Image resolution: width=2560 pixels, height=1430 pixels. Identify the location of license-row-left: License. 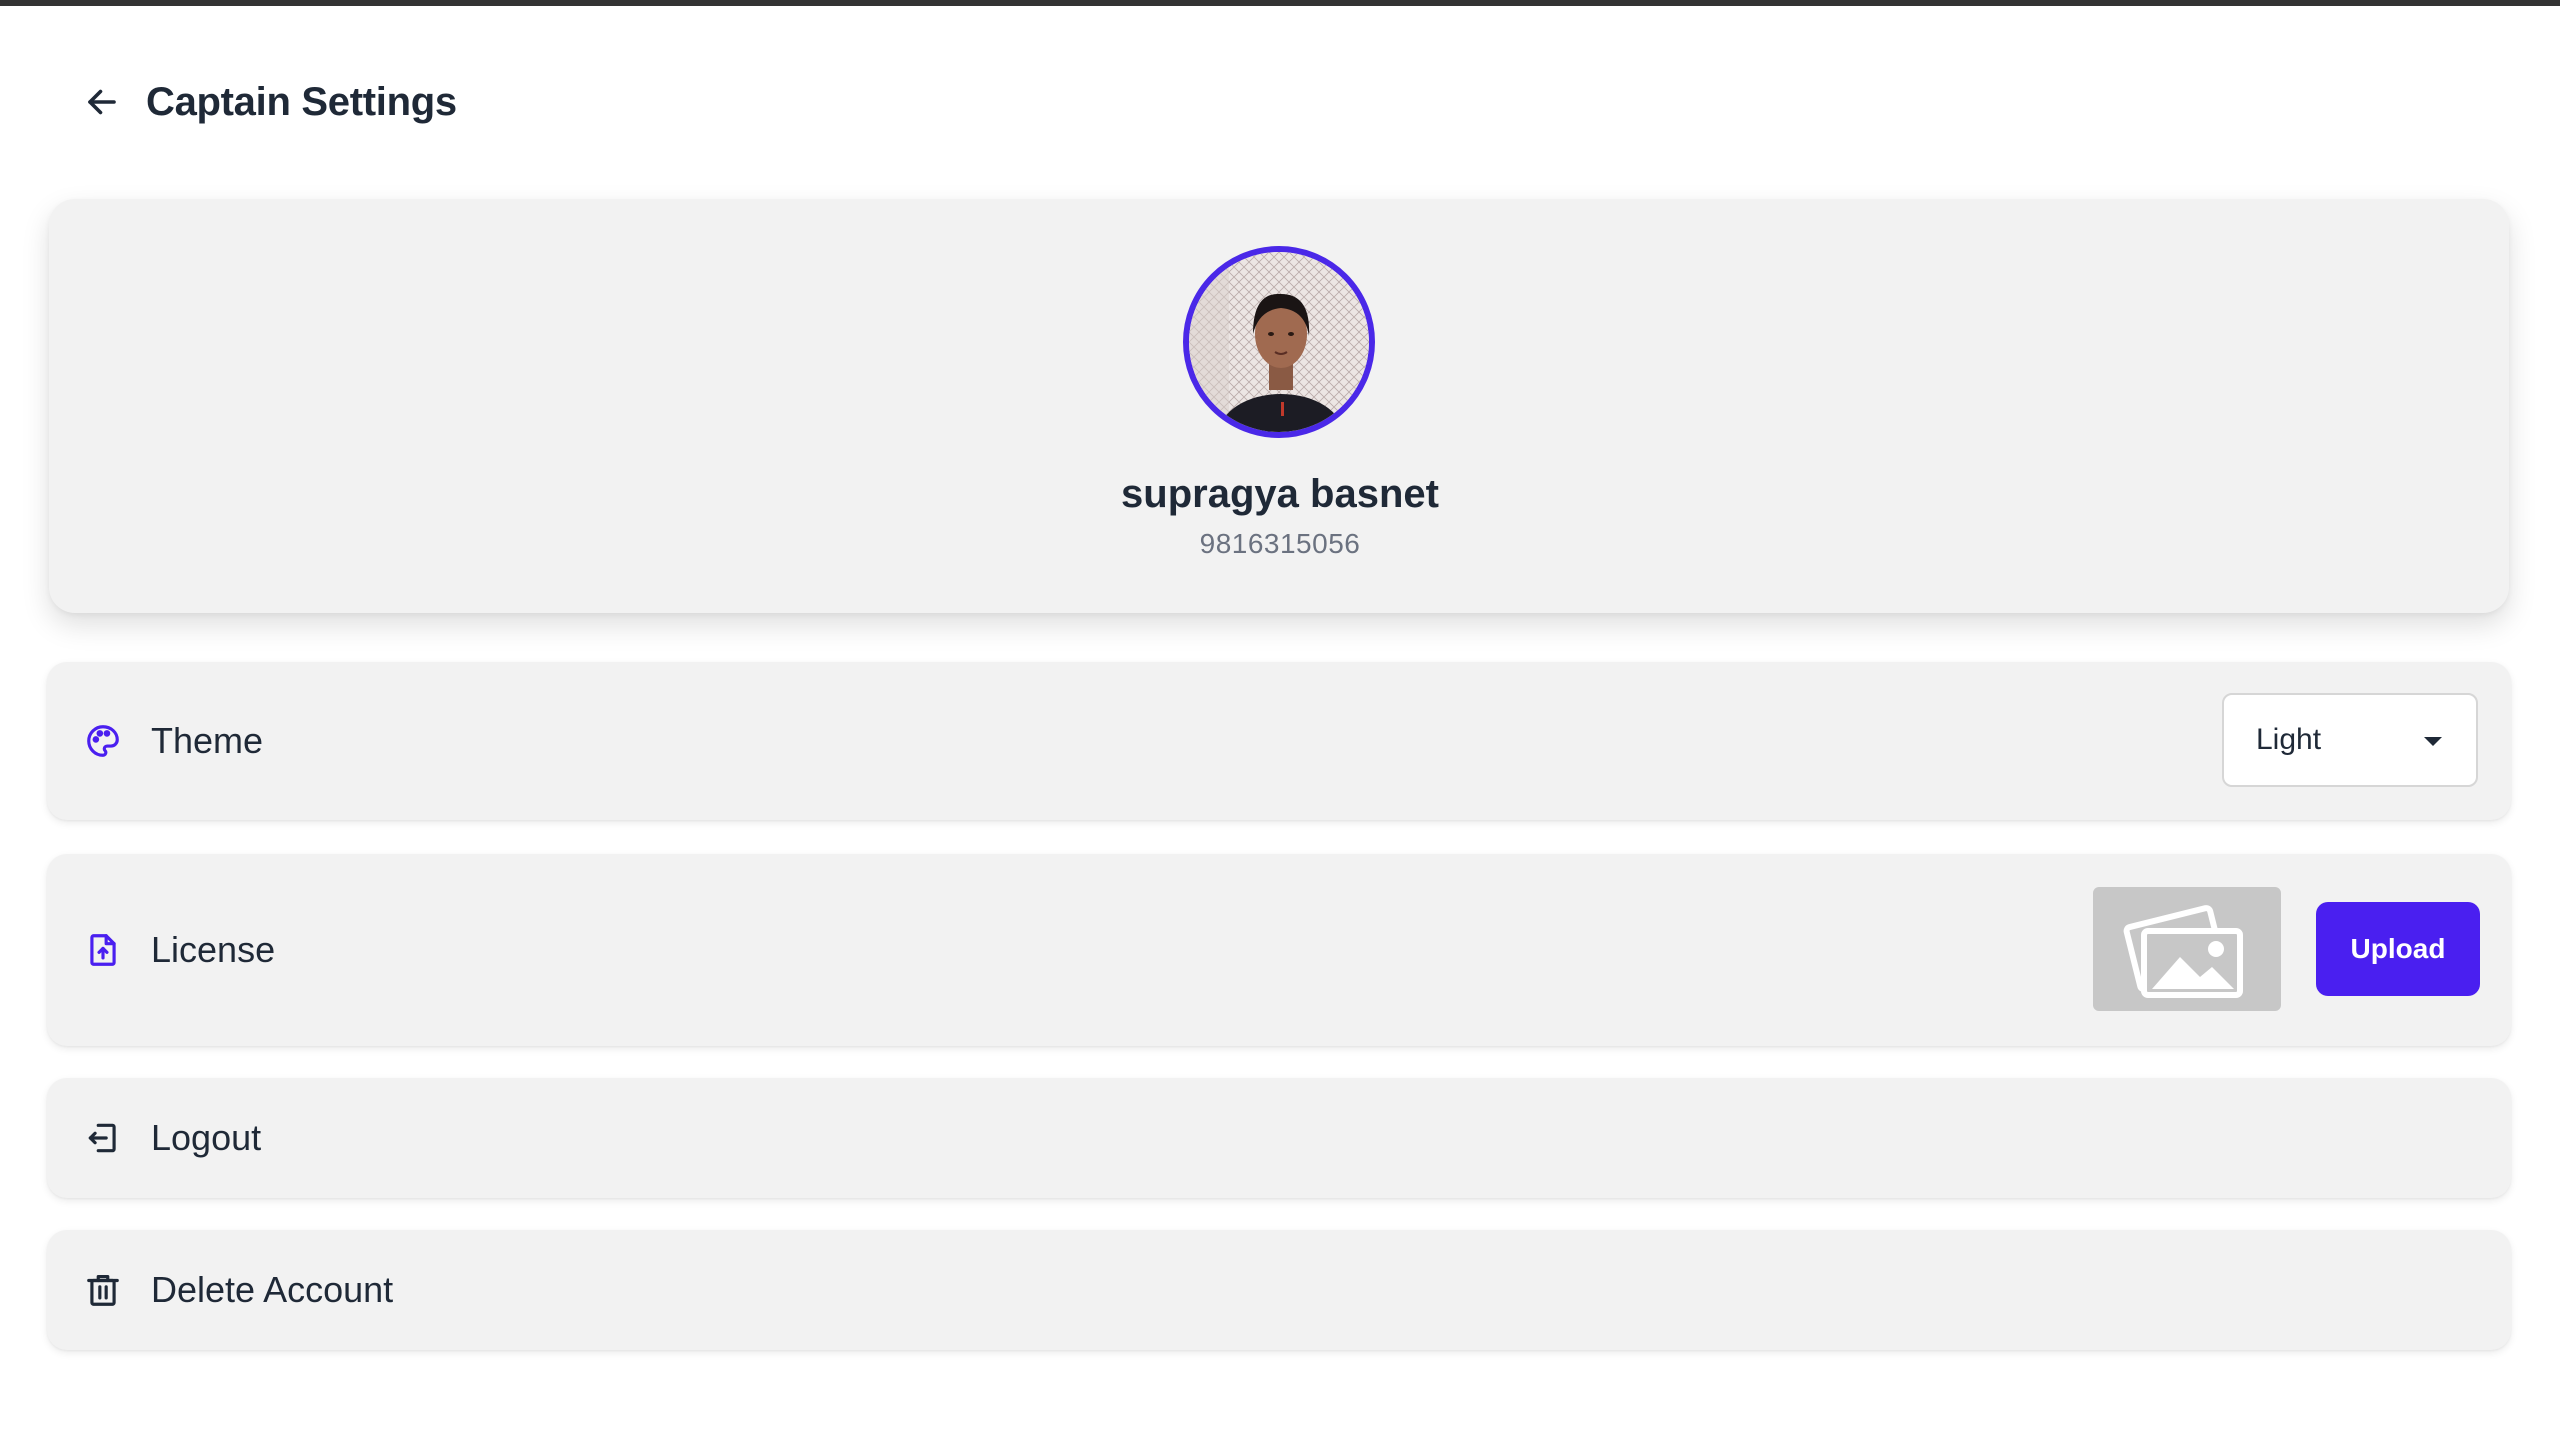
(179, 950).